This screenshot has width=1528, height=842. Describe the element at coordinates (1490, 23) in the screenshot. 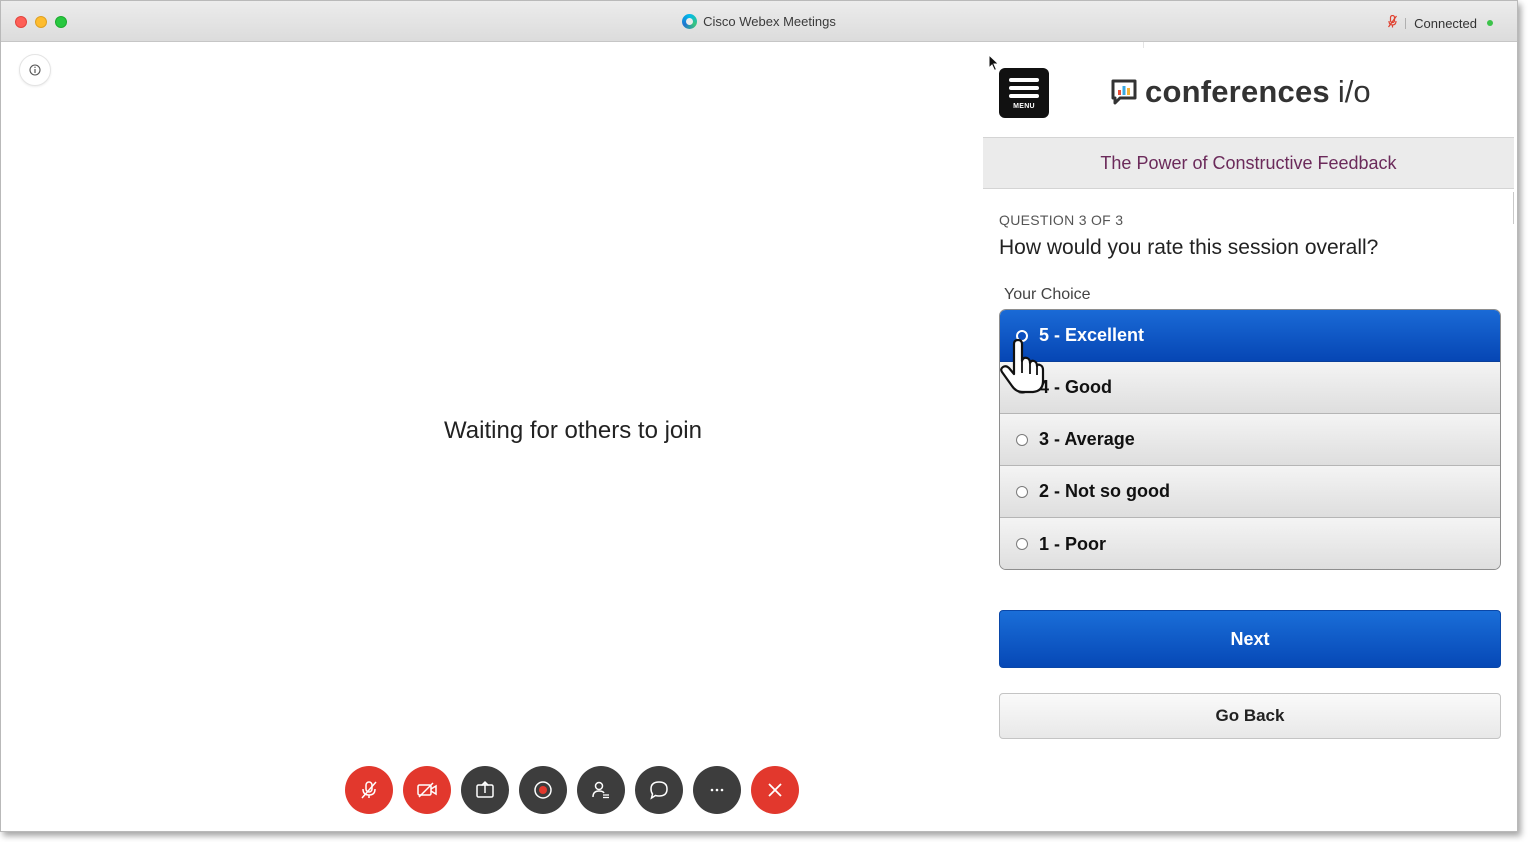

I see `connected-dot-icon` at that location.